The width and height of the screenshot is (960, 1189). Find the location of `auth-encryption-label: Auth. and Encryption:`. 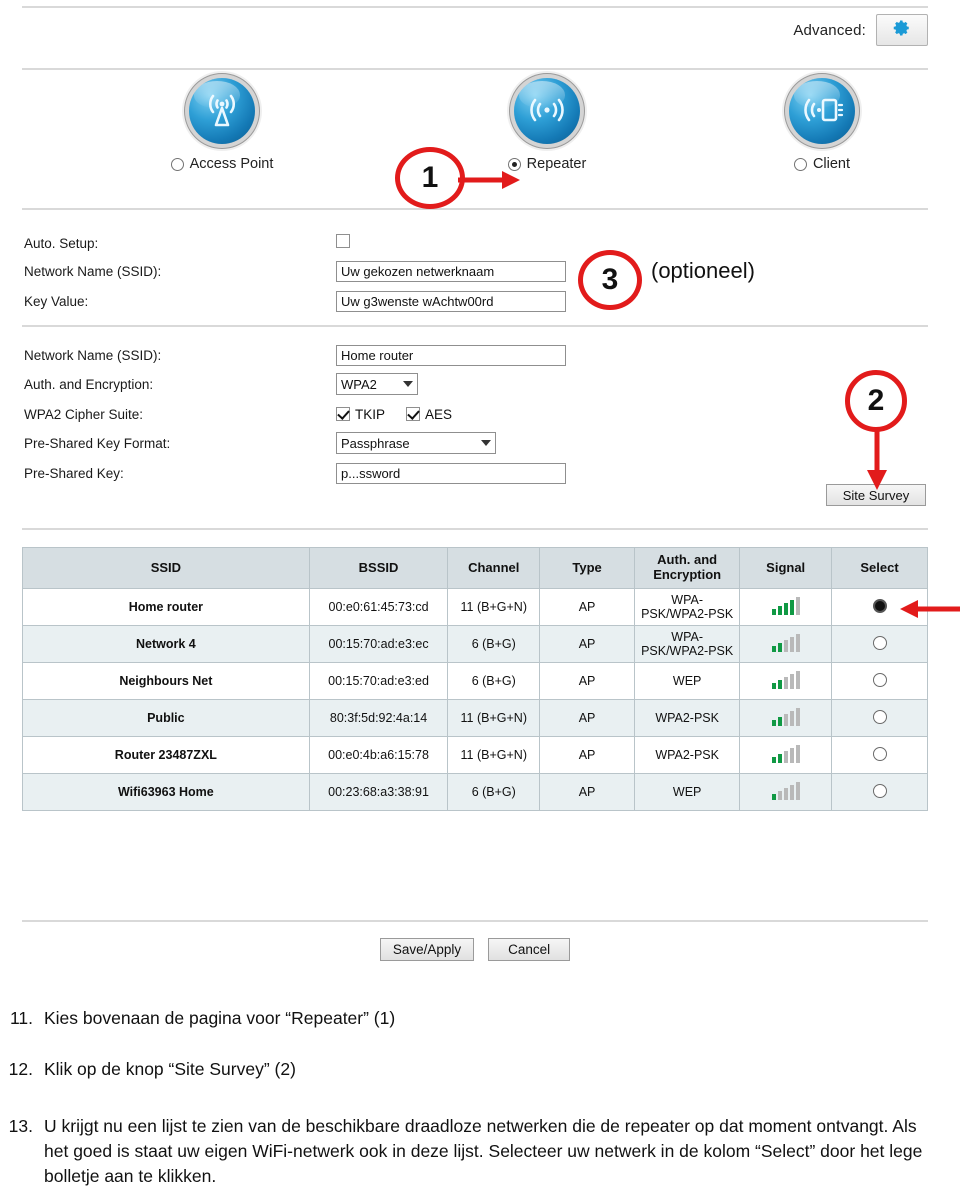

auth-encryption-label: Auth. and Encryption: is located at coordinates (89, 384).